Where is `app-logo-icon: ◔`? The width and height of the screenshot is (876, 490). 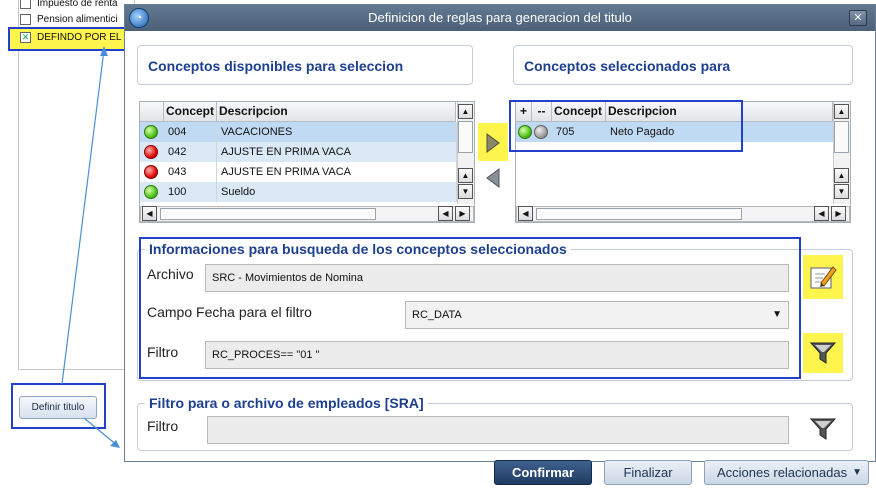
app-logo-icon: ◔ is located at coordinates (139, 18).